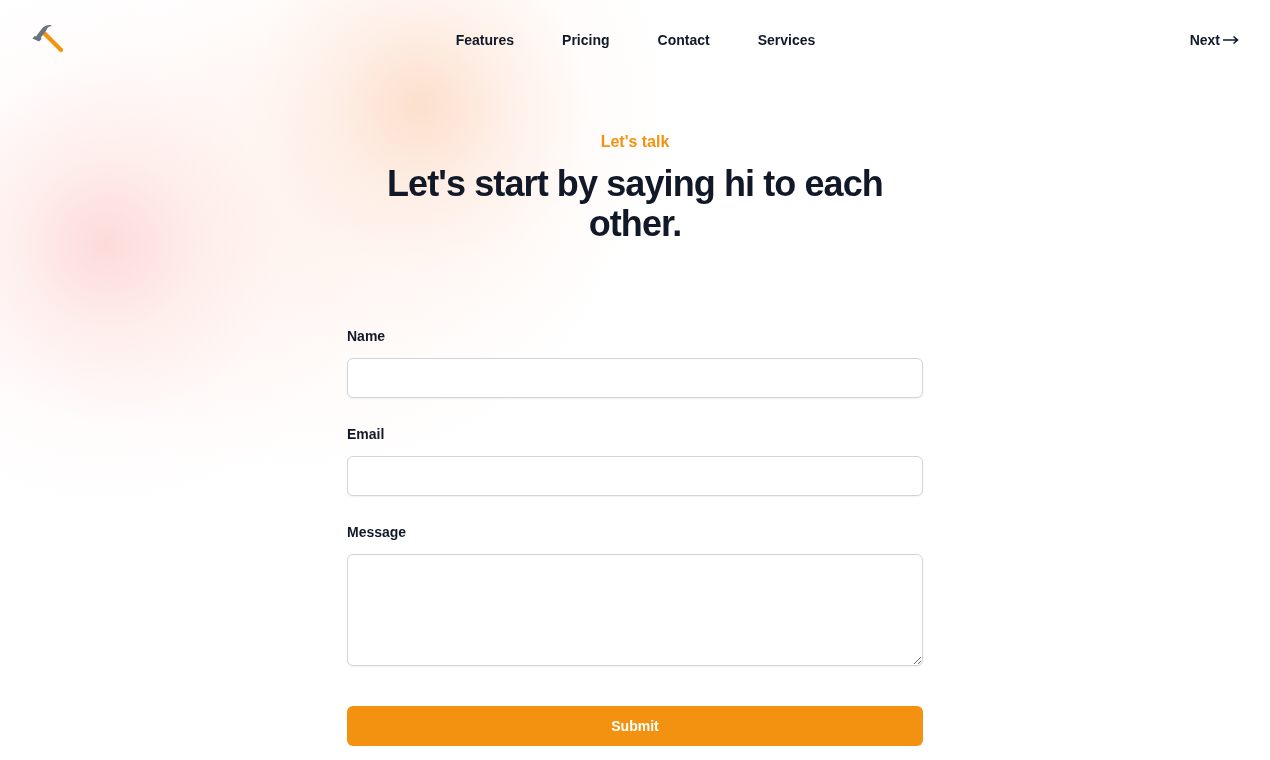 The width and height of the screenshot is (1270, 760). I want to click on hammer-icon, so click(48, 39).